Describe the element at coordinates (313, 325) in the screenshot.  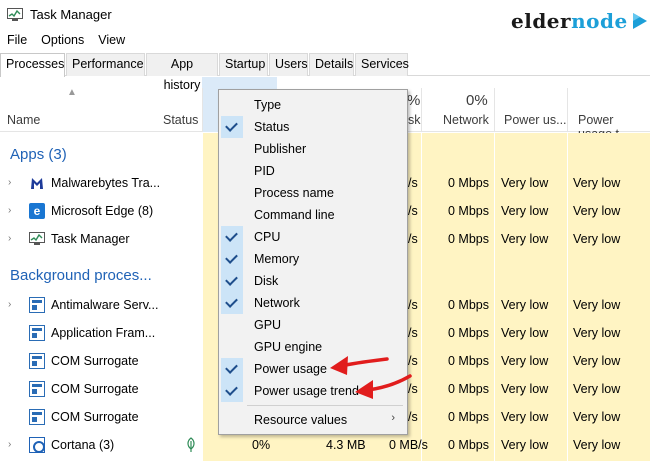
I see `menu-item-gpu: GPU` at that location.